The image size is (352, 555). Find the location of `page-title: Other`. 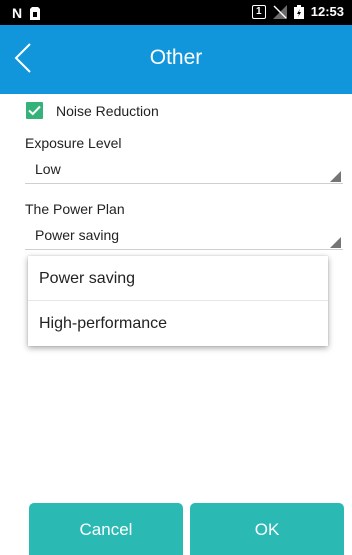

page-title: Other is located at coordinates (176, 57).